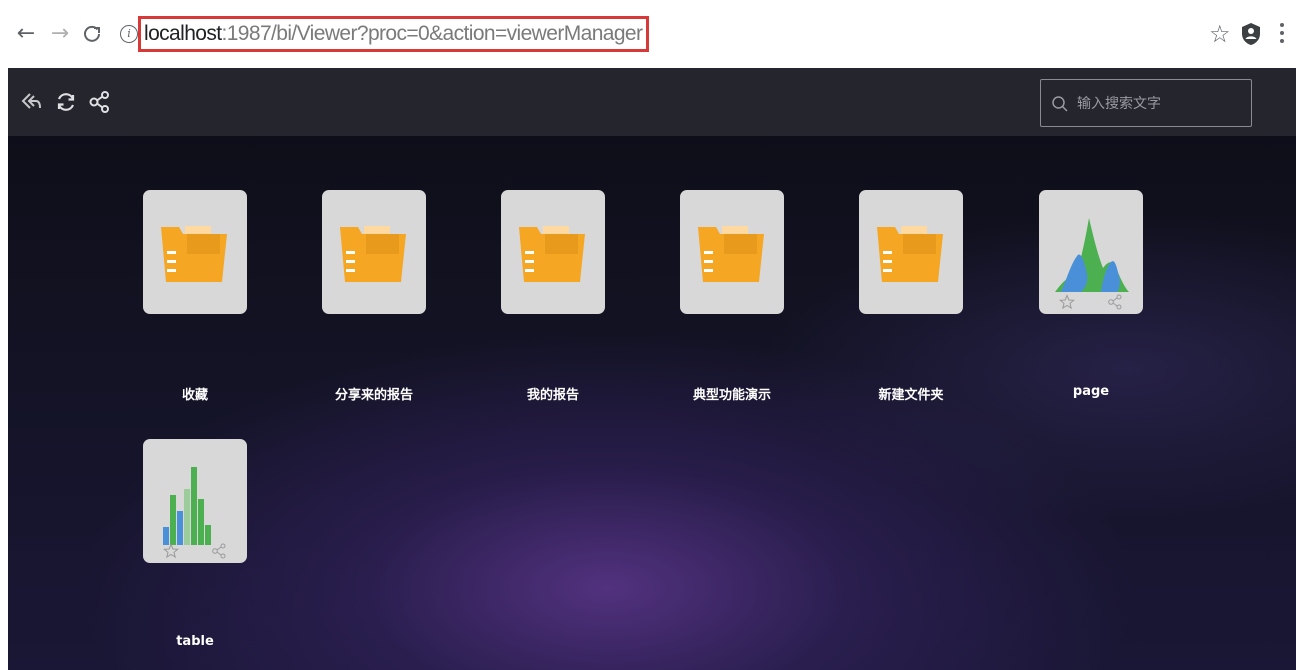 This screenshot has width=1296, height=670. Describe the element at coordinates (553, 393) in the screenshot. I see `tile-label: 我的报告` at that location.